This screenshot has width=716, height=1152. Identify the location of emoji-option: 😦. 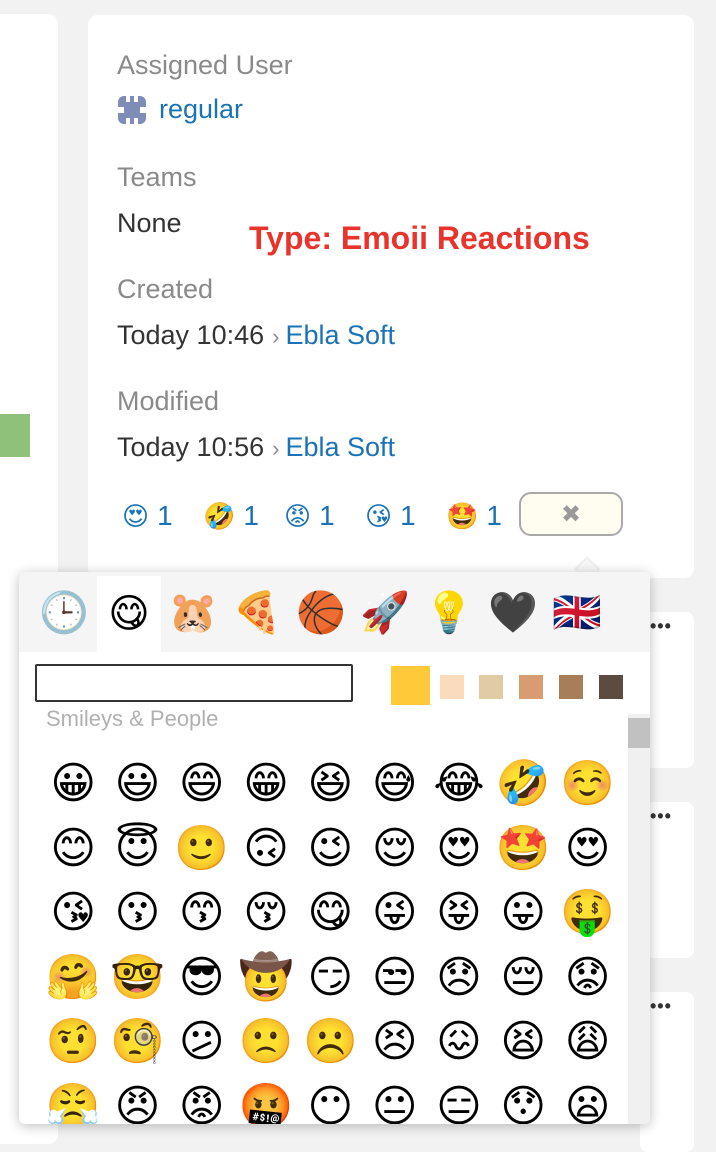
(587, 1099).